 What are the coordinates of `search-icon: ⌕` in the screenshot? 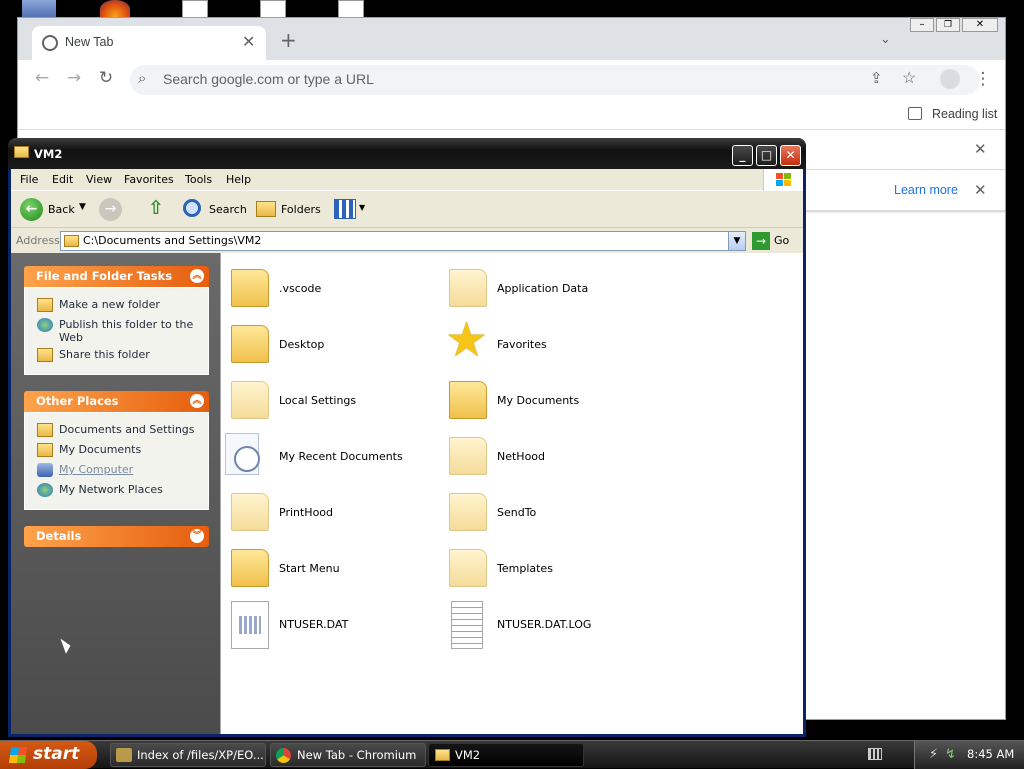 It's located at (142, 78).